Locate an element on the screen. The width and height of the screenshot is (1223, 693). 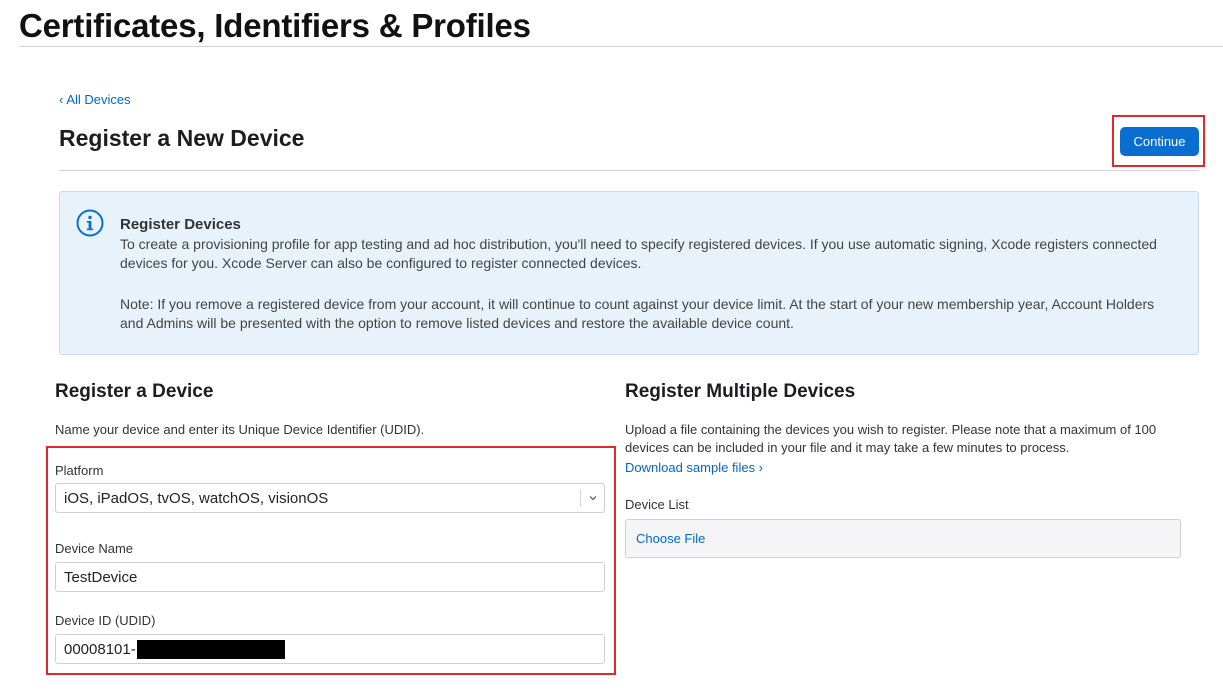
chevron-down-icon is located at coordinates (593, 498).